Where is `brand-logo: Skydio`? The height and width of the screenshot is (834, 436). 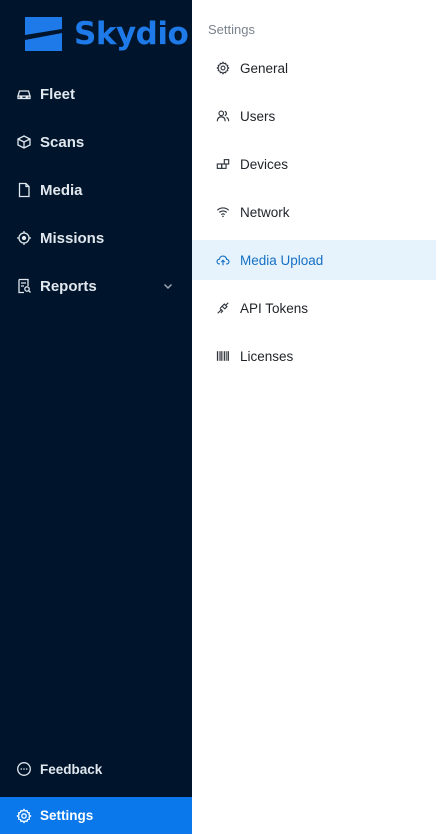
brand-logo: Skydio is located at coordinates (105, 34).